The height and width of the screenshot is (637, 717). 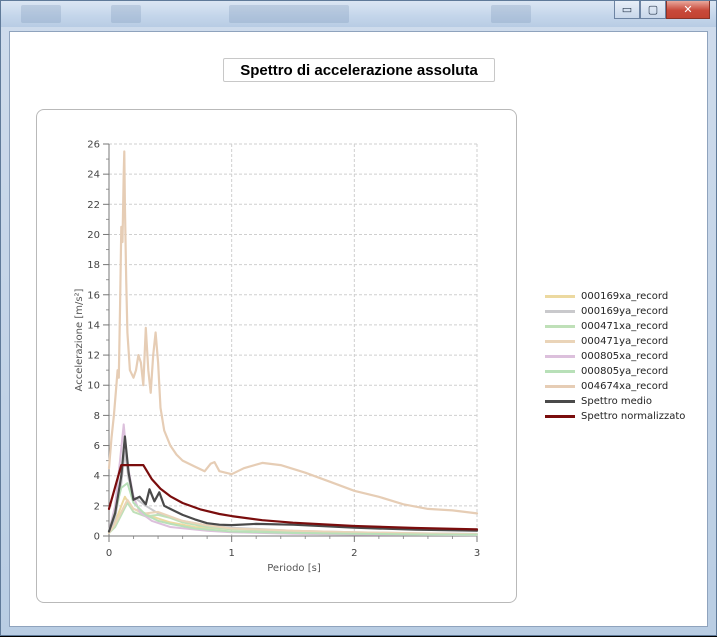 What do you see at coordinates (477, 553) in the screenshot?
I see `x-tick-label: 3` at bounding box center [477, 553].